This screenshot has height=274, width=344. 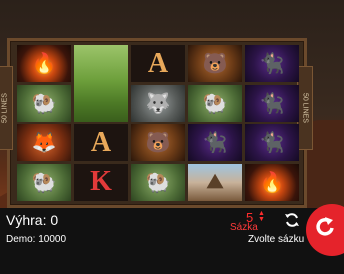 I want to click on reel-4-symbol-bear: 🐻, so click(x=215, y=63).